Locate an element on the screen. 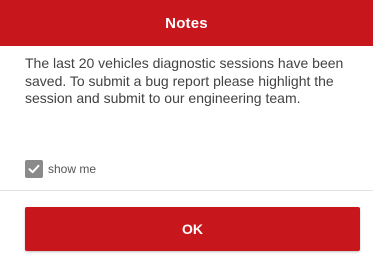 This screenshot has height=255, width=373. checkmark-icon is located at coordinates (34, 169).